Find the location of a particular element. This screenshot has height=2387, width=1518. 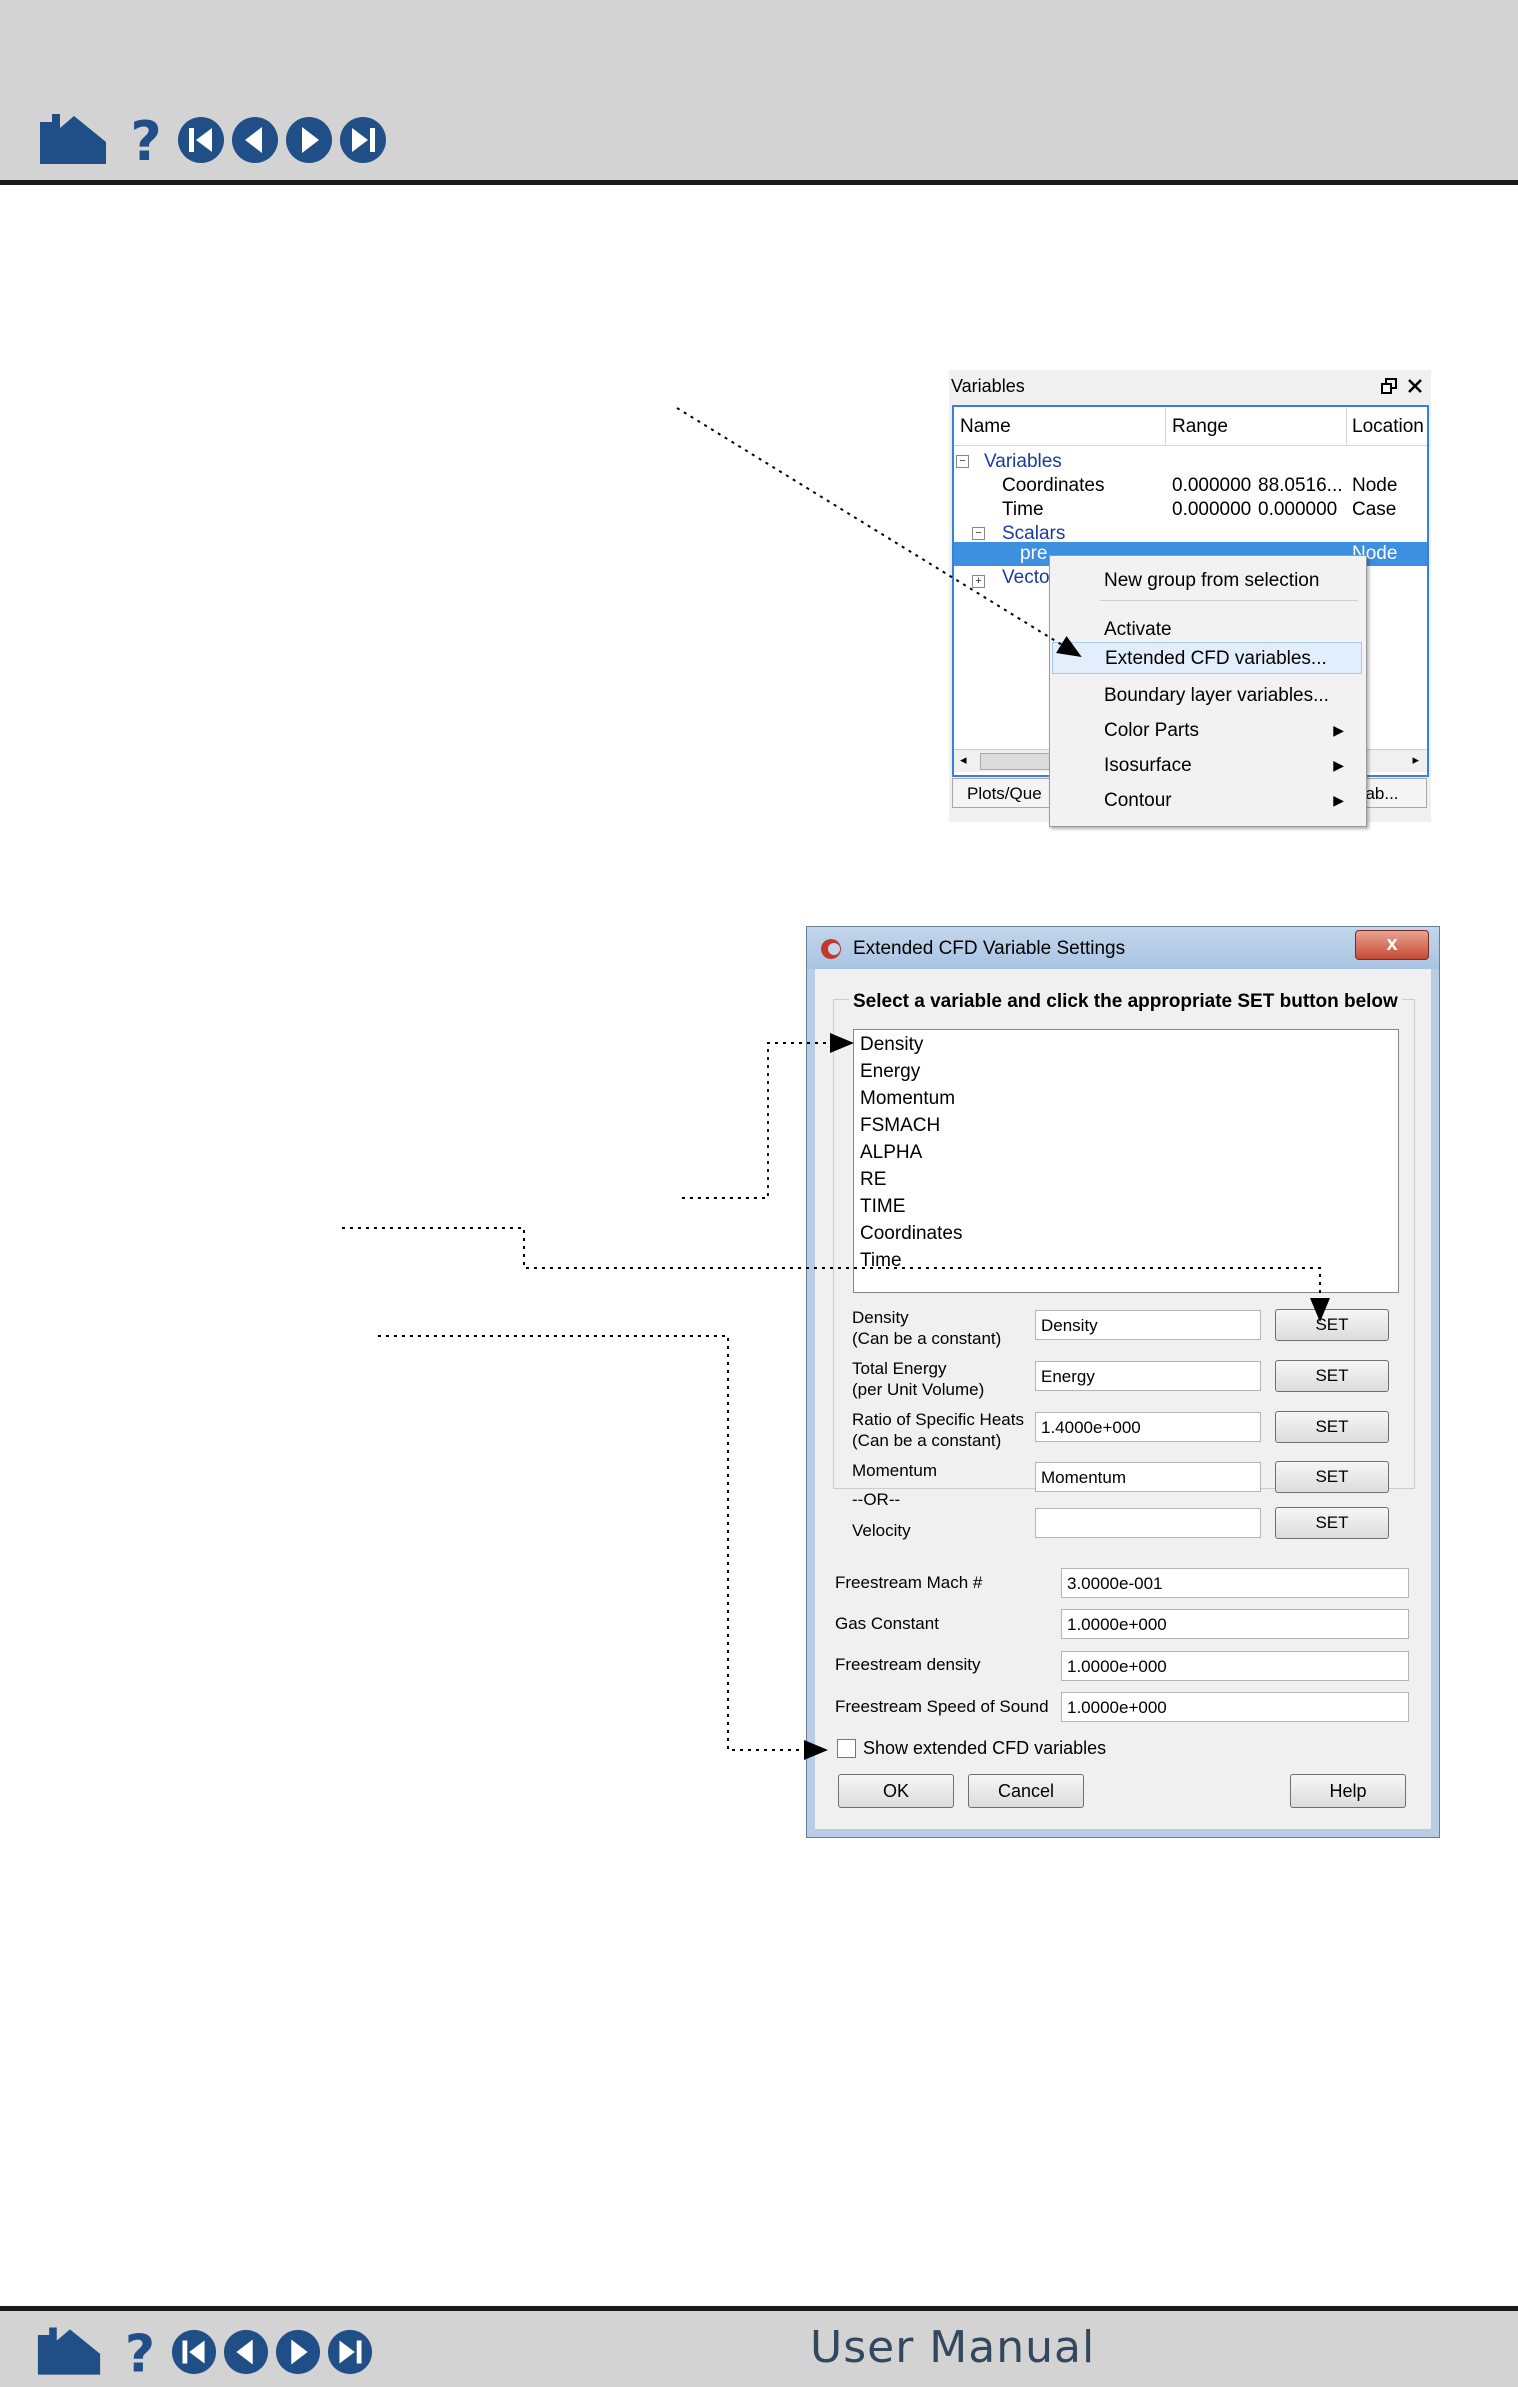

menu-item-color-parts: Color Parts ▶ is located at coordinates (1208, 730).